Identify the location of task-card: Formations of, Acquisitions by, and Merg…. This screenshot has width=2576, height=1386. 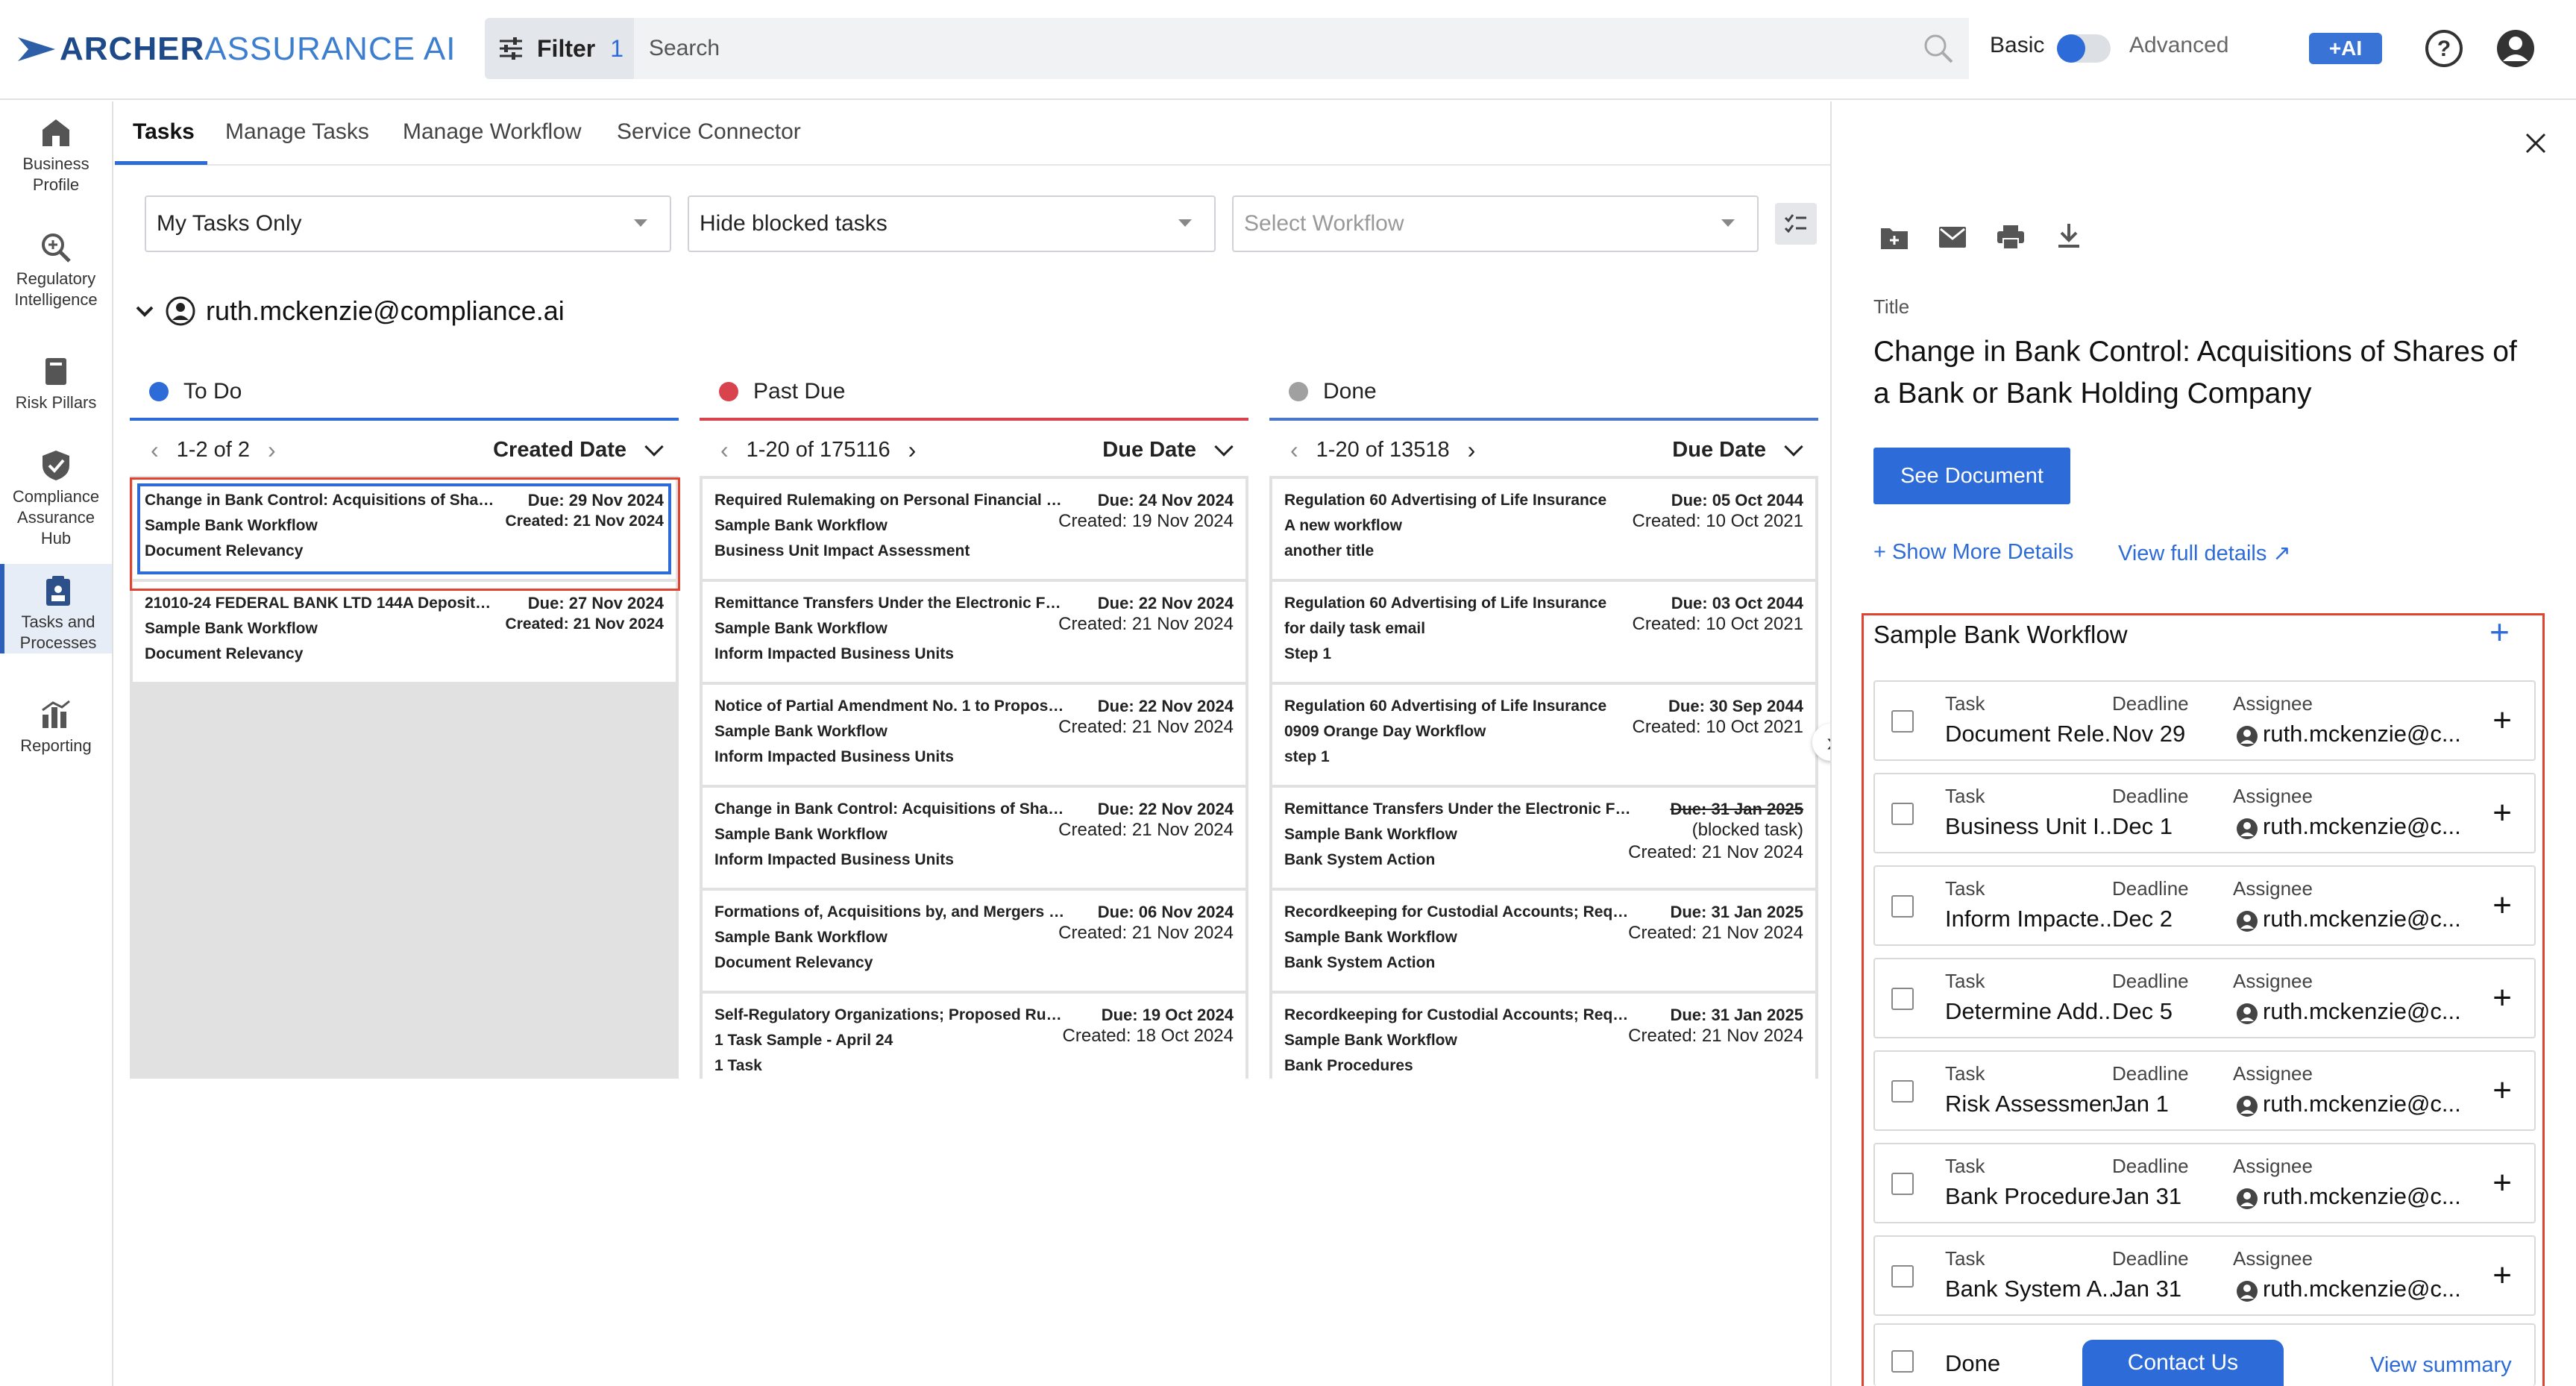
(974, 941).